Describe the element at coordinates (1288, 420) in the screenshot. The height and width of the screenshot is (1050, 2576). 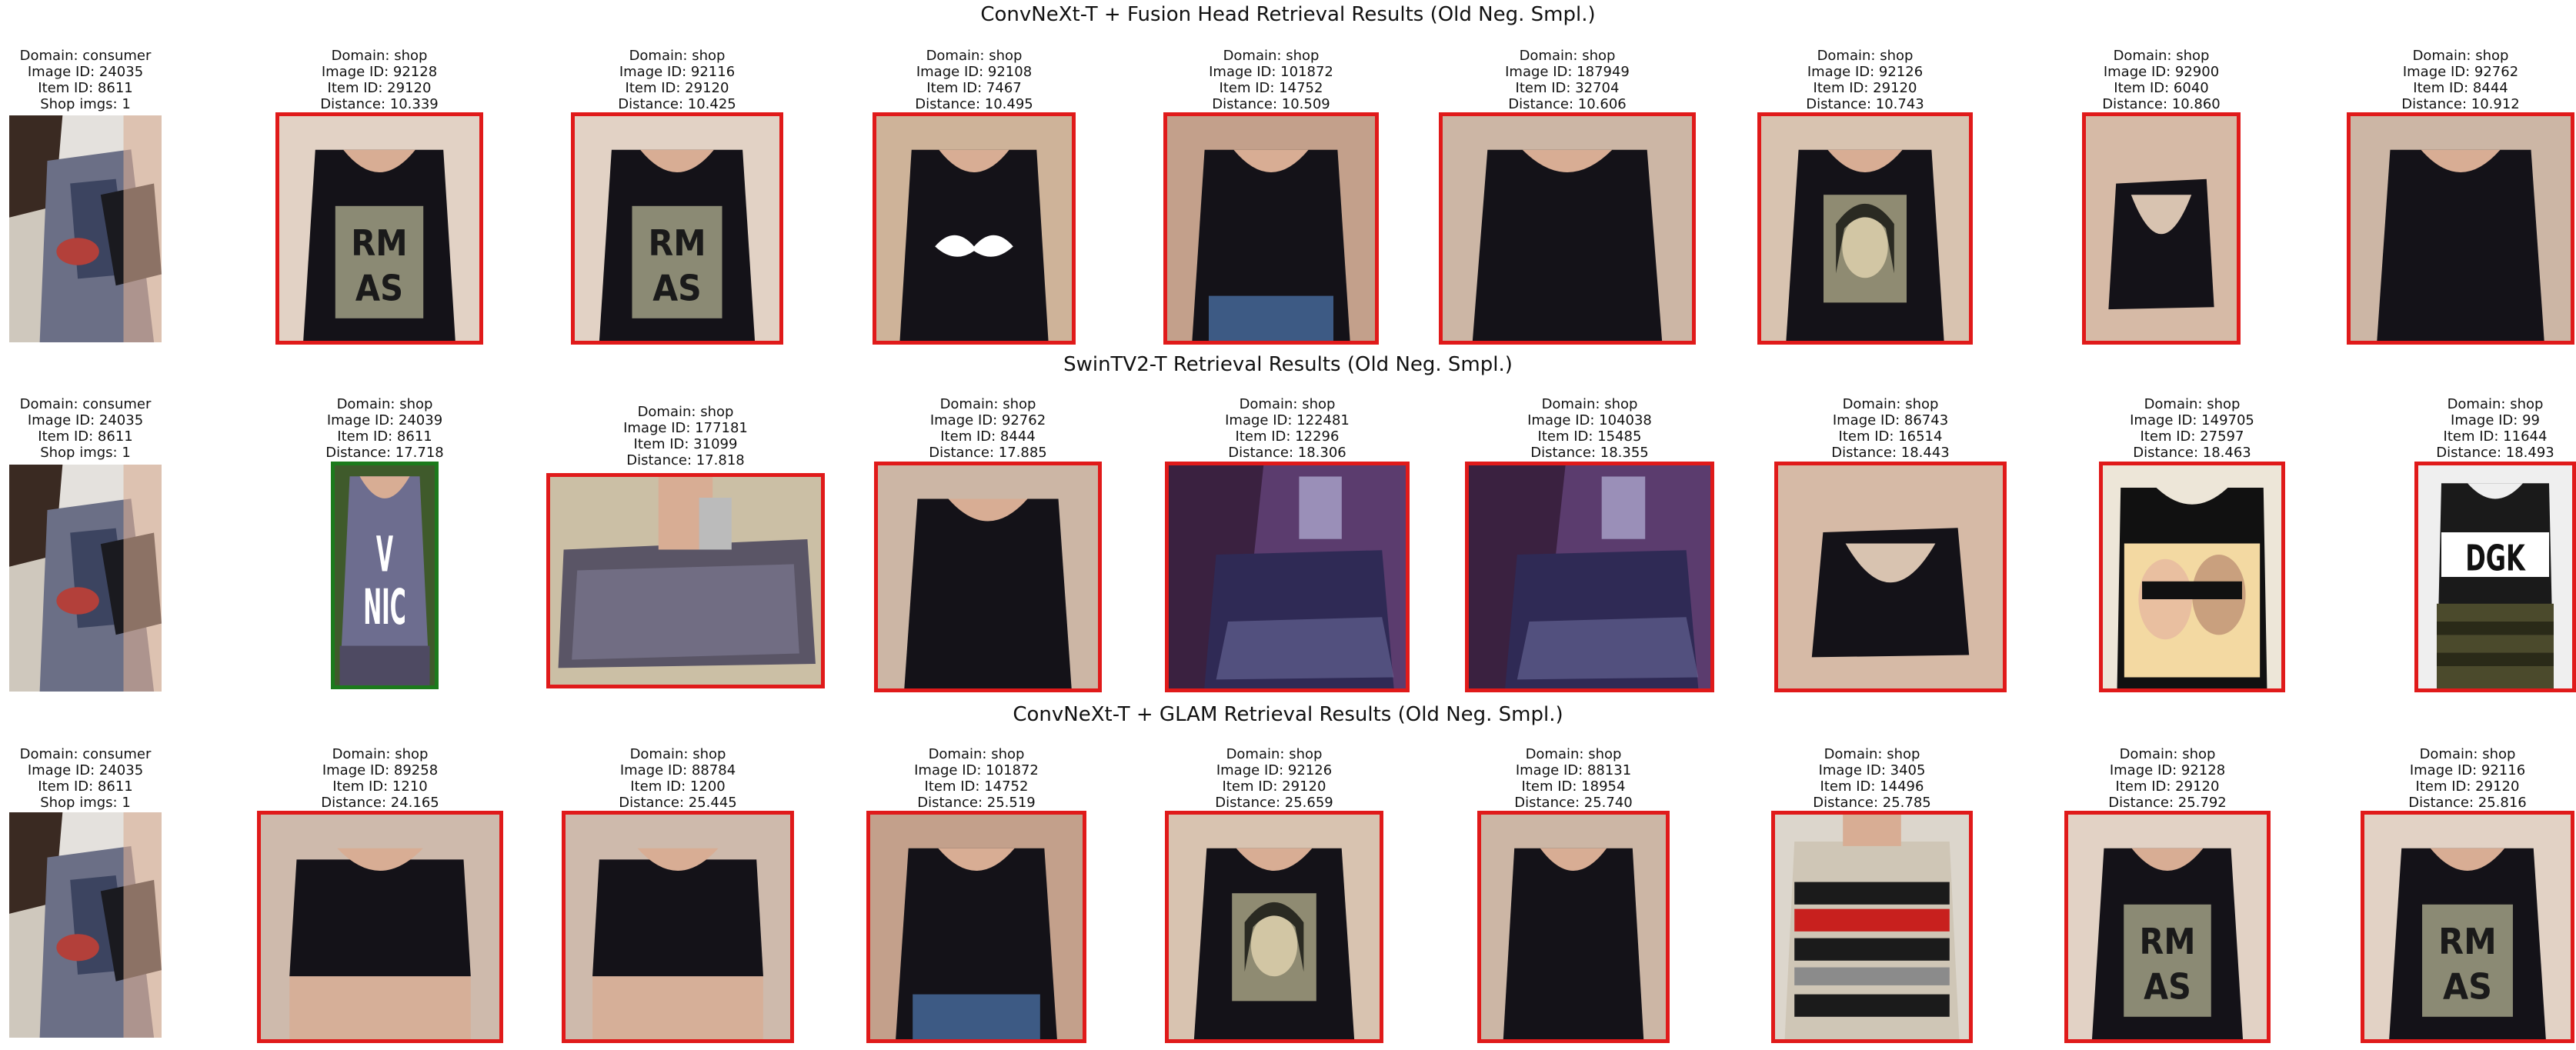
I see `caption-line: Image ID: 122481` at that location.